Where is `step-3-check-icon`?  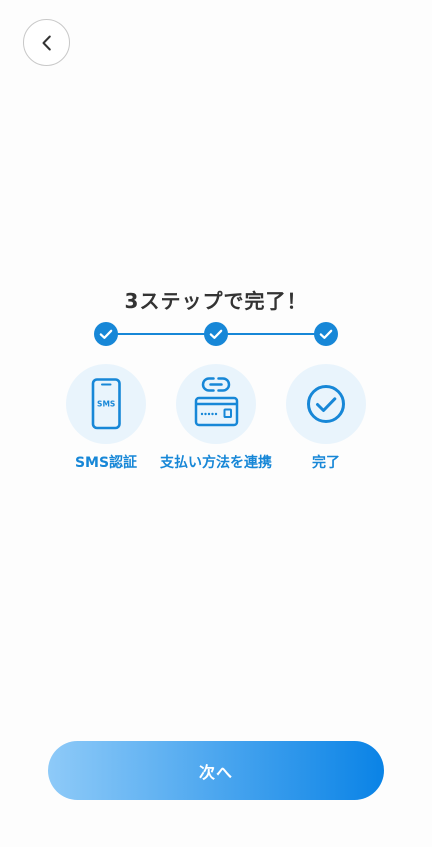
step-3-check-icon is located at coordinates (326, 334).